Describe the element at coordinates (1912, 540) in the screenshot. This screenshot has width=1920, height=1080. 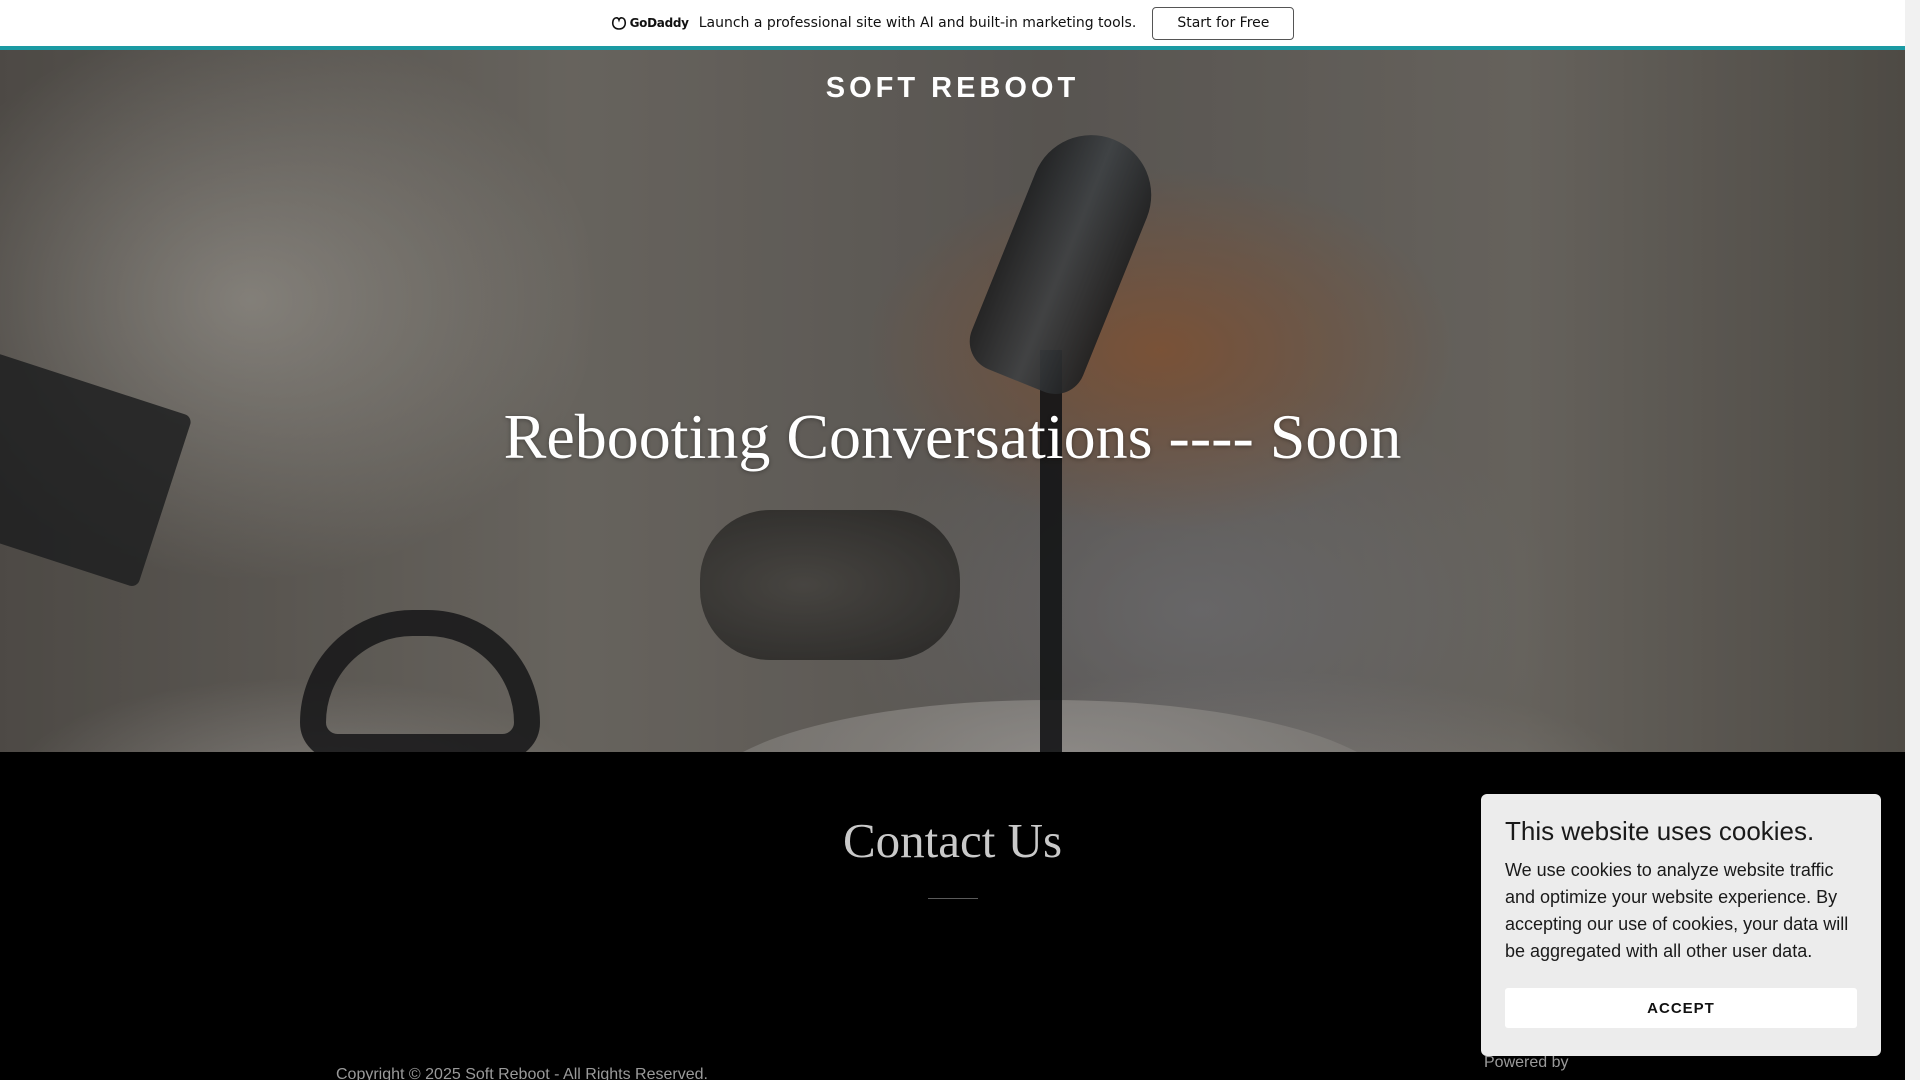
I see `page-scrollbar` at that location.